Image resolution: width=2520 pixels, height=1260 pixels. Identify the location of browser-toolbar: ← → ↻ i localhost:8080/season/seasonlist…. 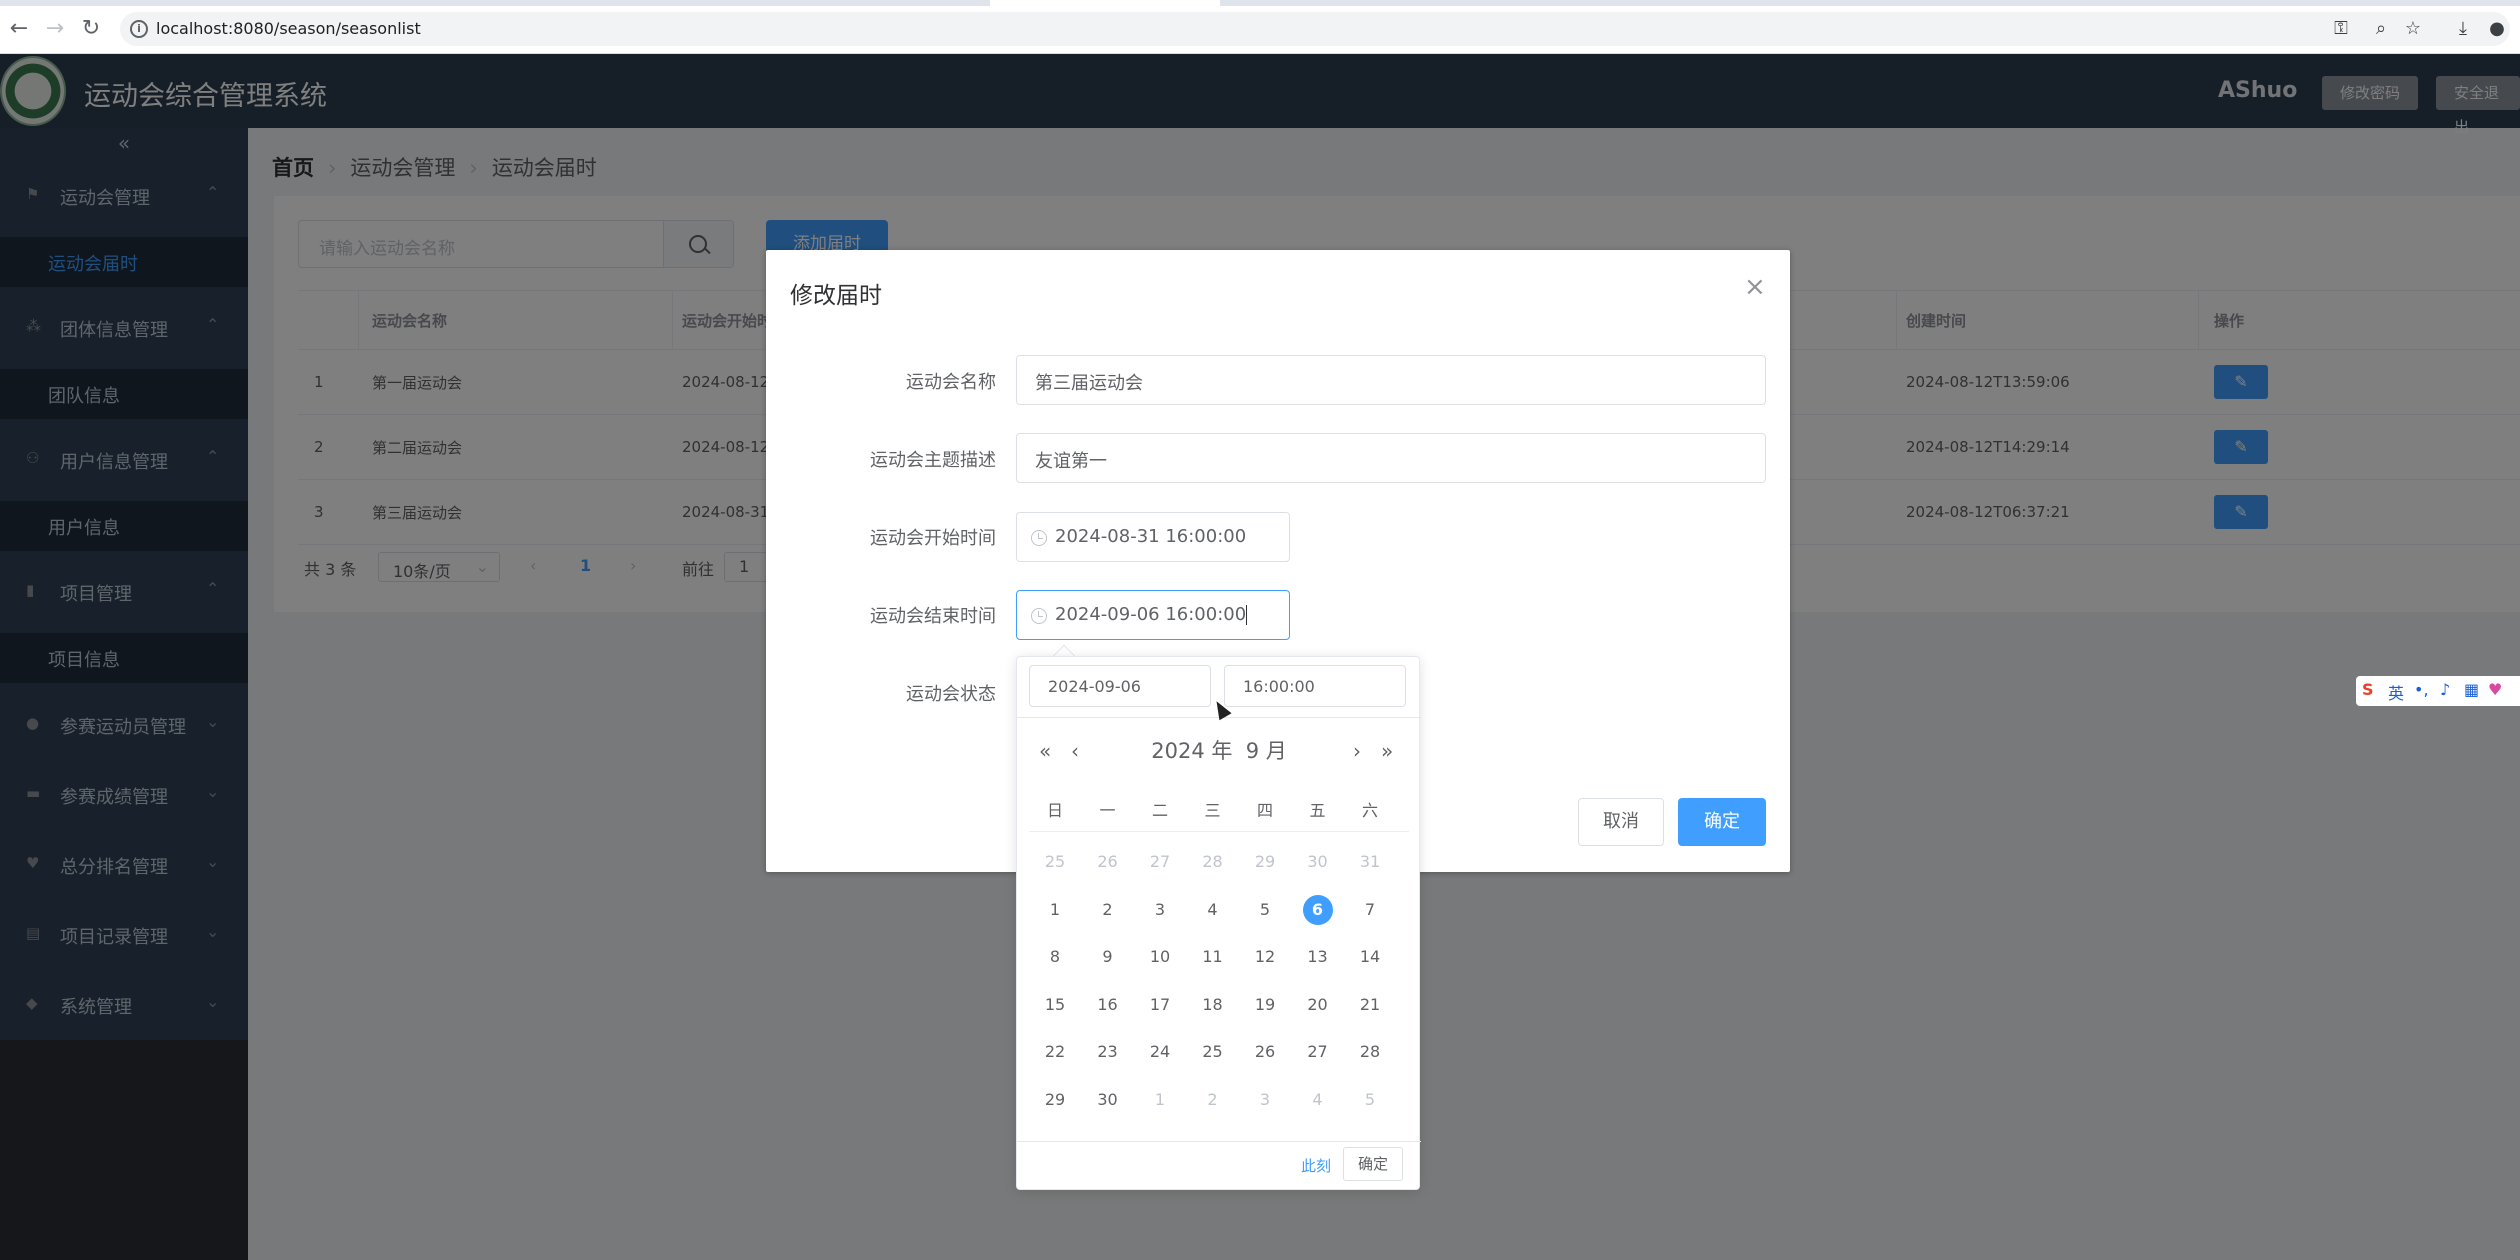
(1260, 27).